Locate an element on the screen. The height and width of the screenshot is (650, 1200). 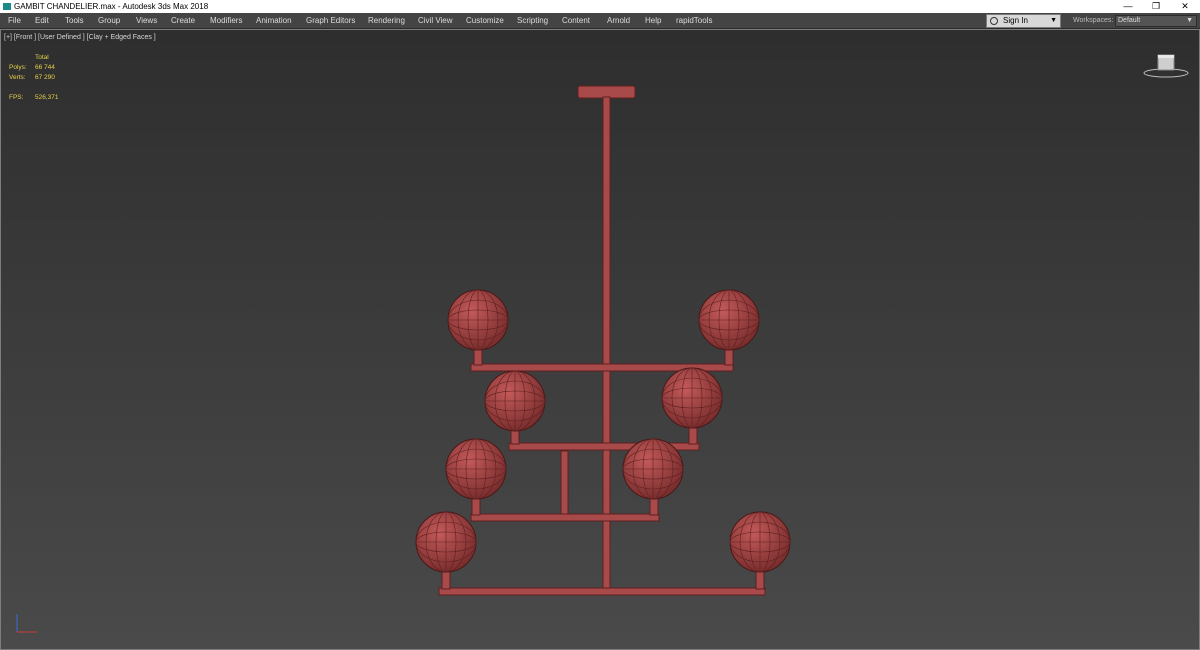
sign-in-dropdown: Sign In ▼ is located at coordinates (1023, 21).